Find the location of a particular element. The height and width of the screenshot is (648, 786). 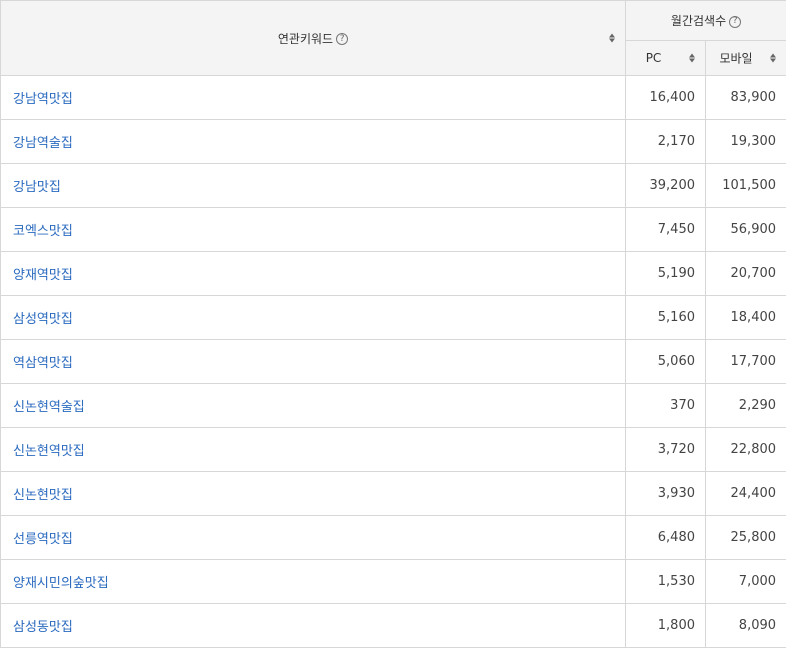

table-row: 삼성동맛집 1,8008,090 is located at coordinates (393, 626).